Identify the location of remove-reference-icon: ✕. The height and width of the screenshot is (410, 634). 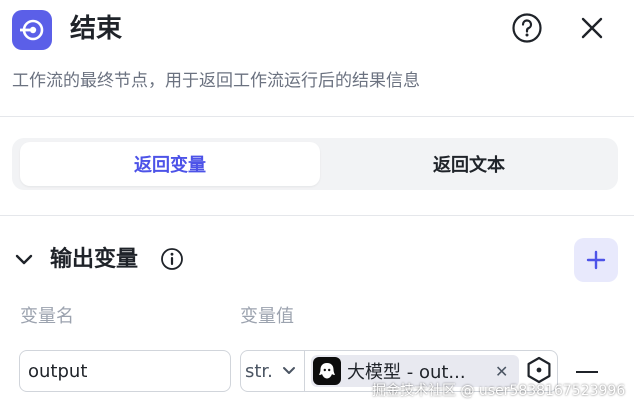
(501, 371).